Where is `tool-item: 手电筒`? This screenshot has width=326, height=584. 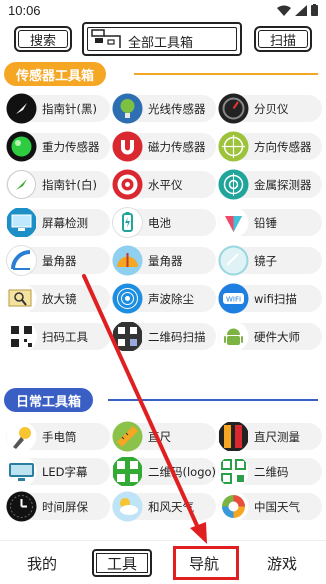
tool-item: 手电筒 is located at coordinates (58, 436).